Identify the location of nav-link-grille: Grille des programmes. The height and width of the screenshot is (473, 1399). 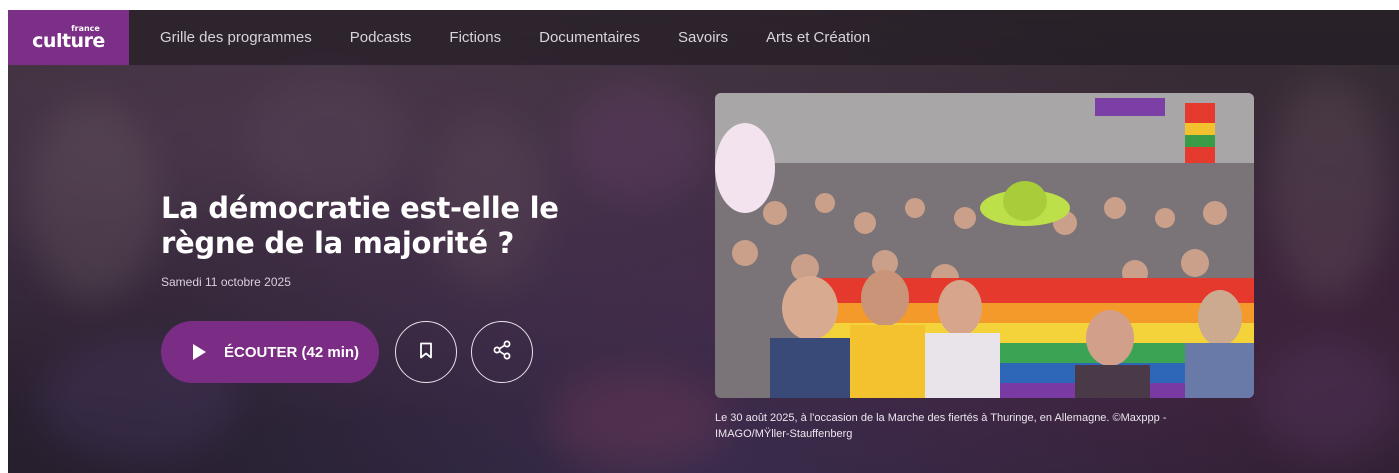
(236, 37).